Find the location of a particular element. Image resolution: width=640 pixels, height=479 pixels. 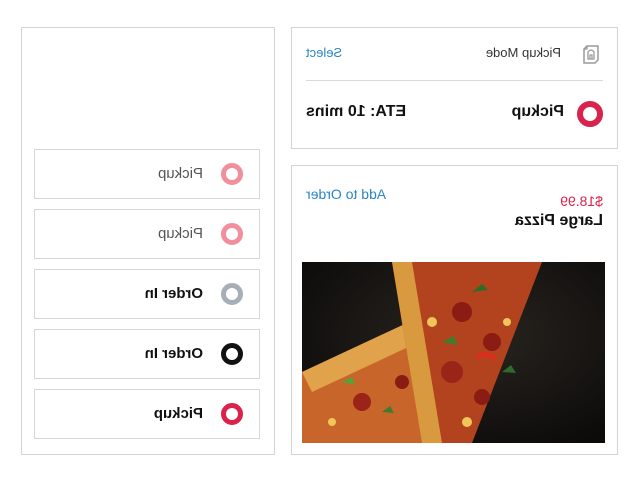

select-link: Select is located at coordinates (324, 52).